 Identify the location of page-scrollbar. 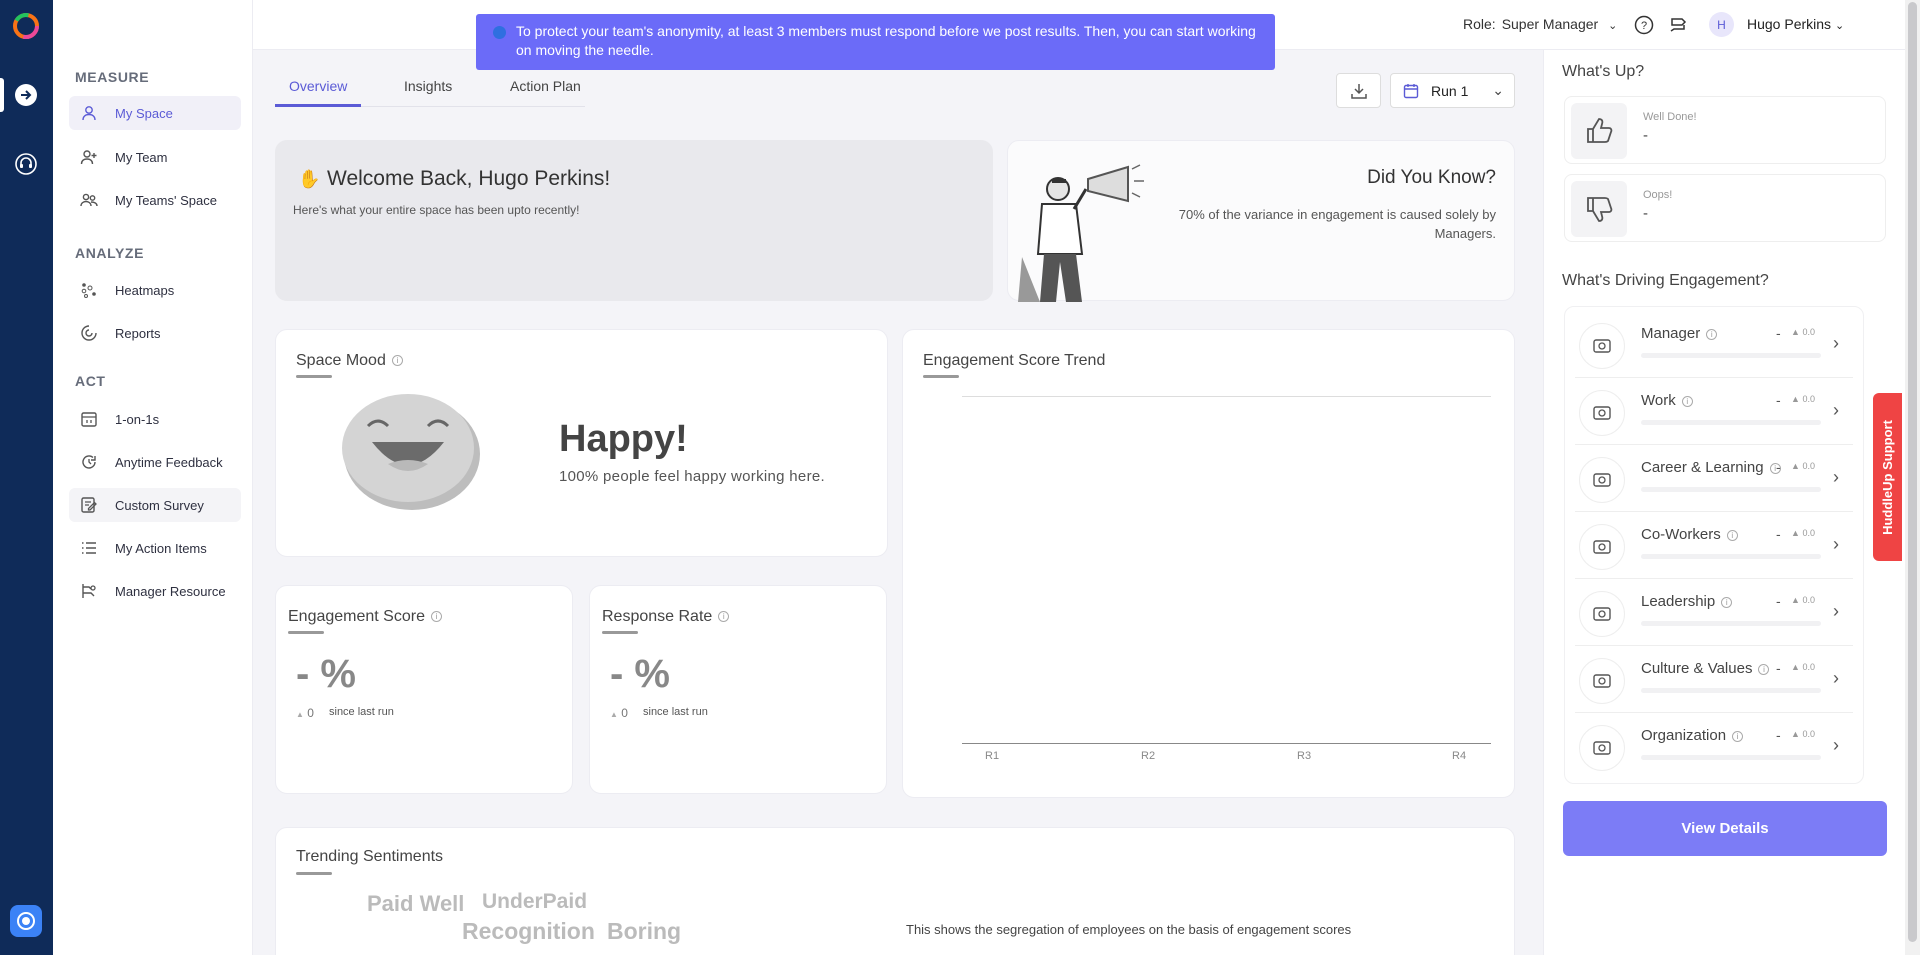
(1912, 477).